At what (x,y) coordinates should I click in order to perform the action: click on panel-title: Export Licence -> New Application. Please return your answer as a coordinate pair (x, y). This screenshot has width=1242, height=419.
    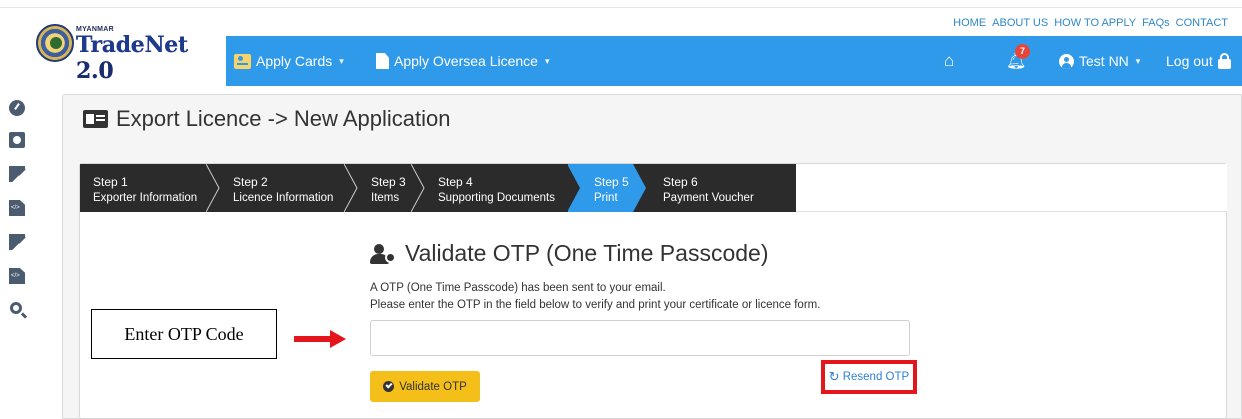
    Looking at the image, I should click on (266, 119).